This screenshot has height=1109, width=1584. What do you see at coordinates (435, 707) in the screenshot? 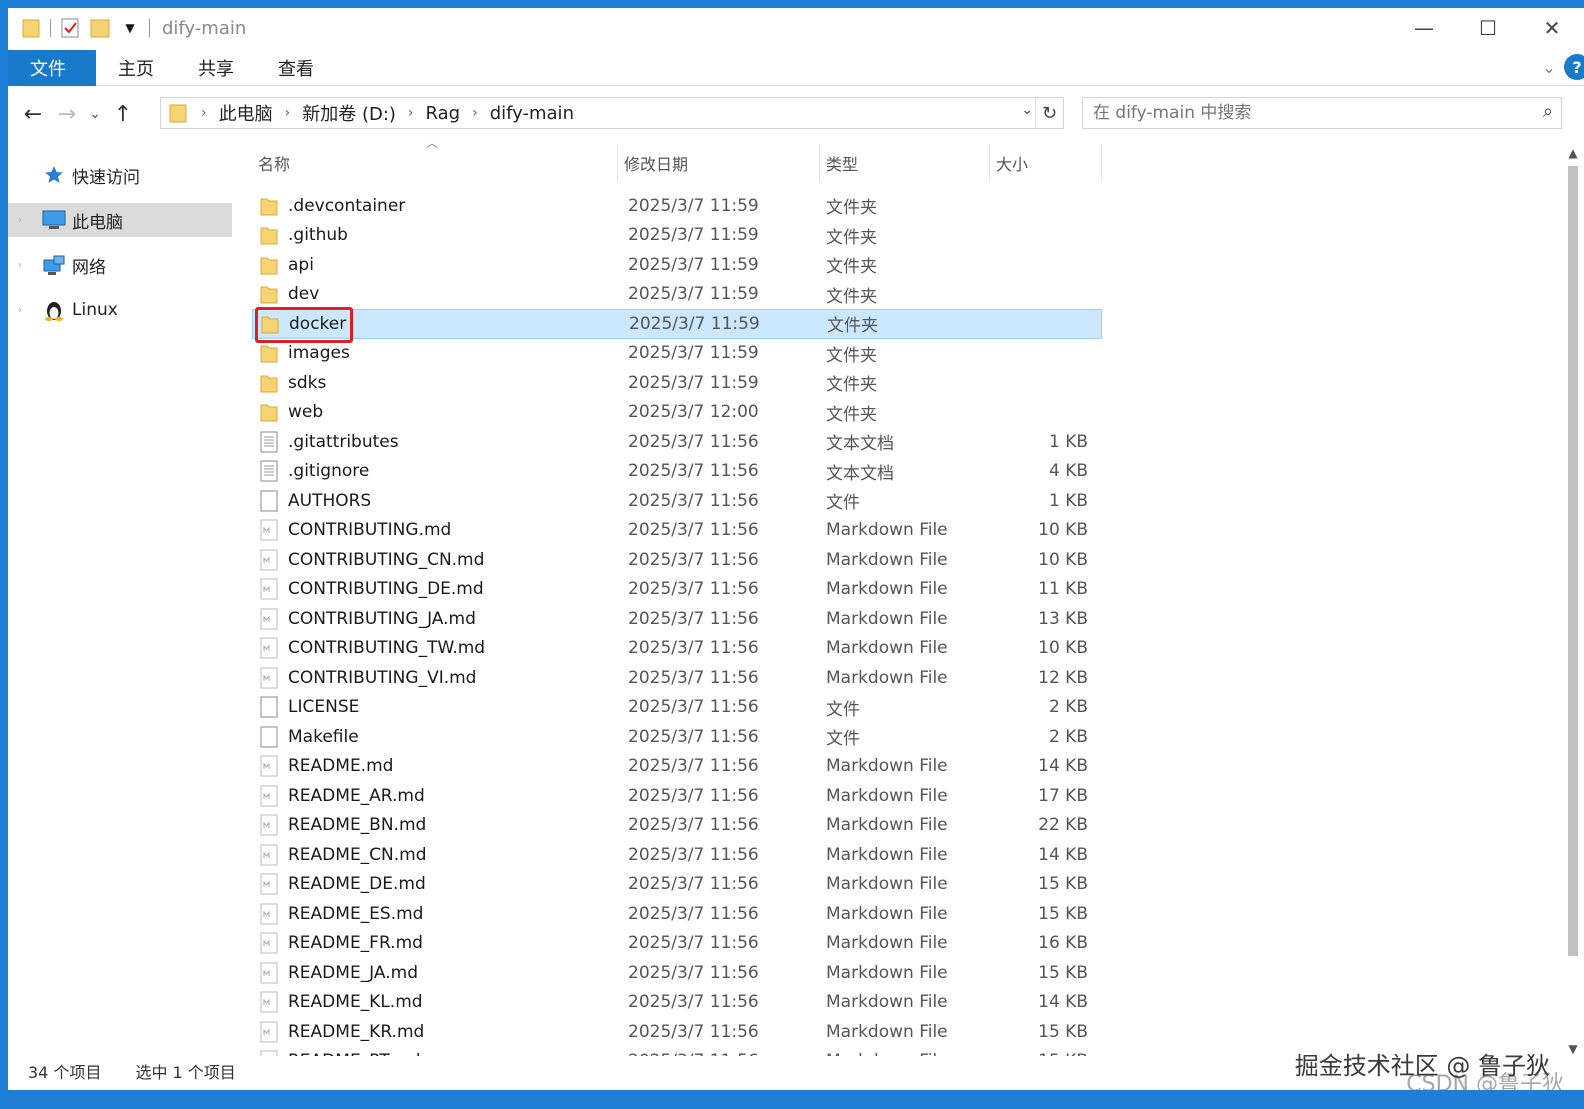
I see `file-name-cell: LICENSE` at bounding box center [435, 707].